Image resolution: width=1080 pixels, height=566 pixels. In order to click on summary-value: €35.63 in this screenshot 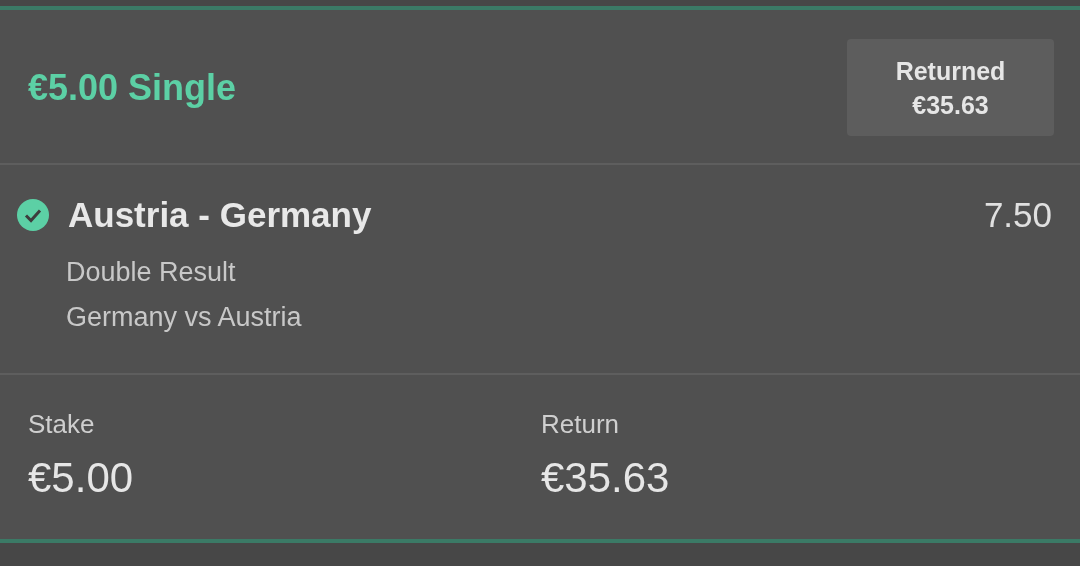, I will do `click(606, 478)`.